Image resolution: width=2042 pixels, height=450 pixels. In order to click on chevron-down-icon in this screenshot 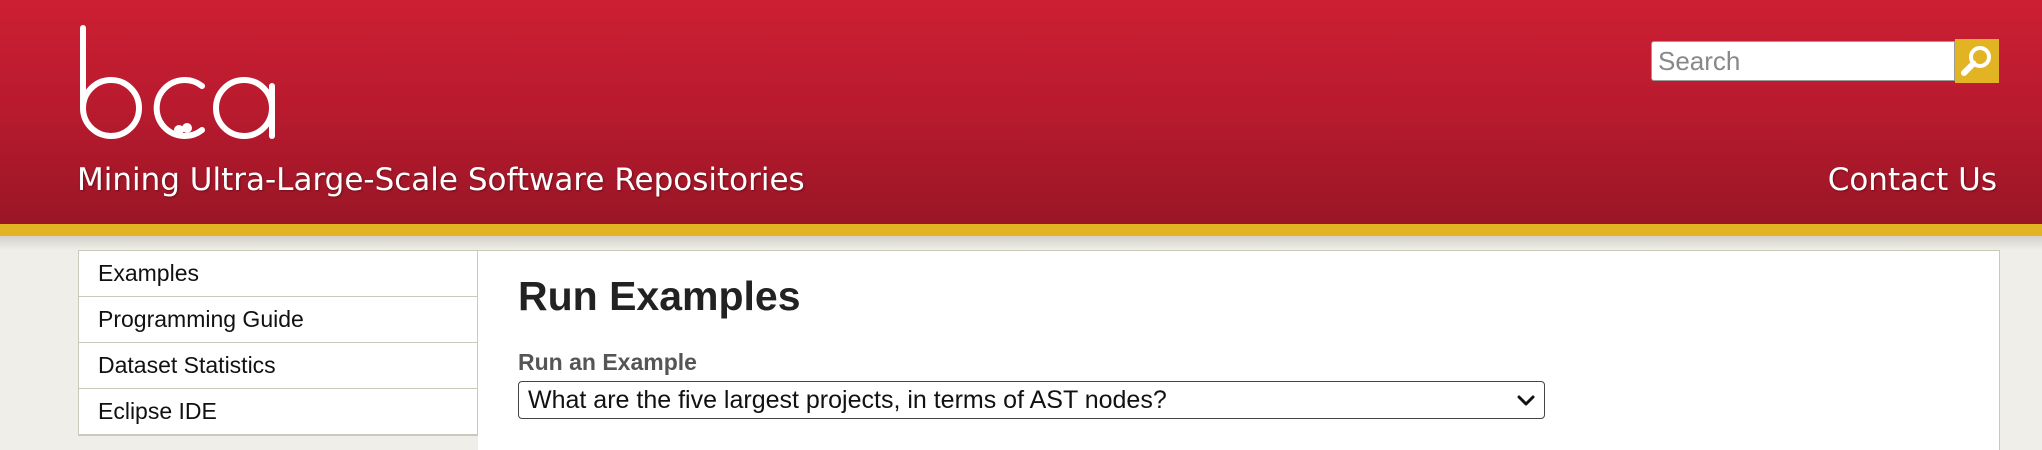, I will do `click(1526, 400)`.